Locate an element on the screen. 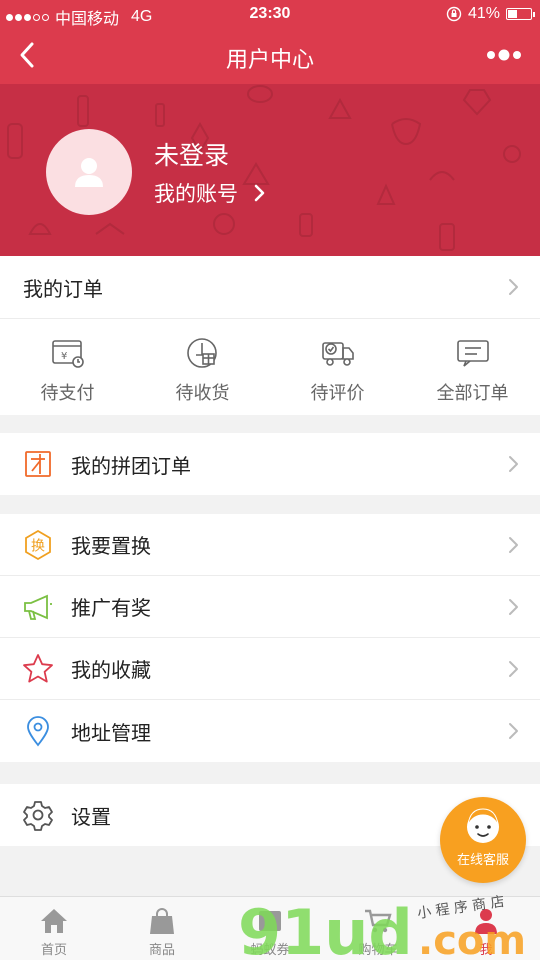  user-silhouette-icon is located at coordinates (89, 172).